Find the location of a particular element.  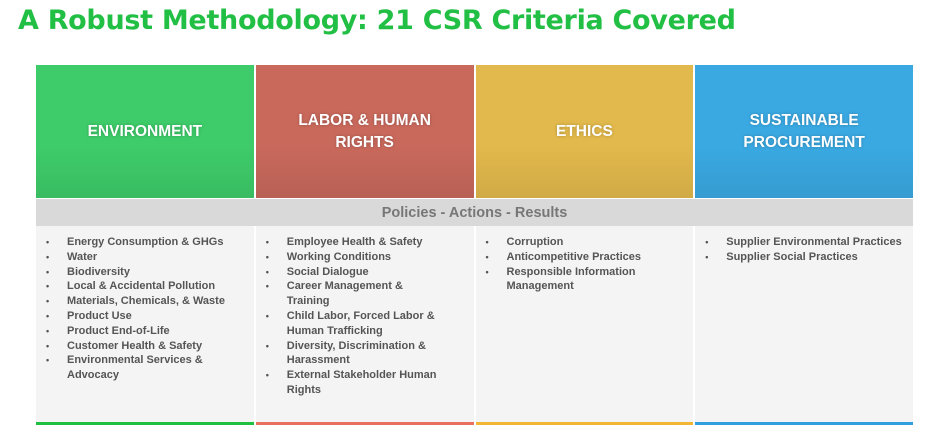

category-header: LABOR & HUMAN RIGHTS is located at coordinates (364, 131).